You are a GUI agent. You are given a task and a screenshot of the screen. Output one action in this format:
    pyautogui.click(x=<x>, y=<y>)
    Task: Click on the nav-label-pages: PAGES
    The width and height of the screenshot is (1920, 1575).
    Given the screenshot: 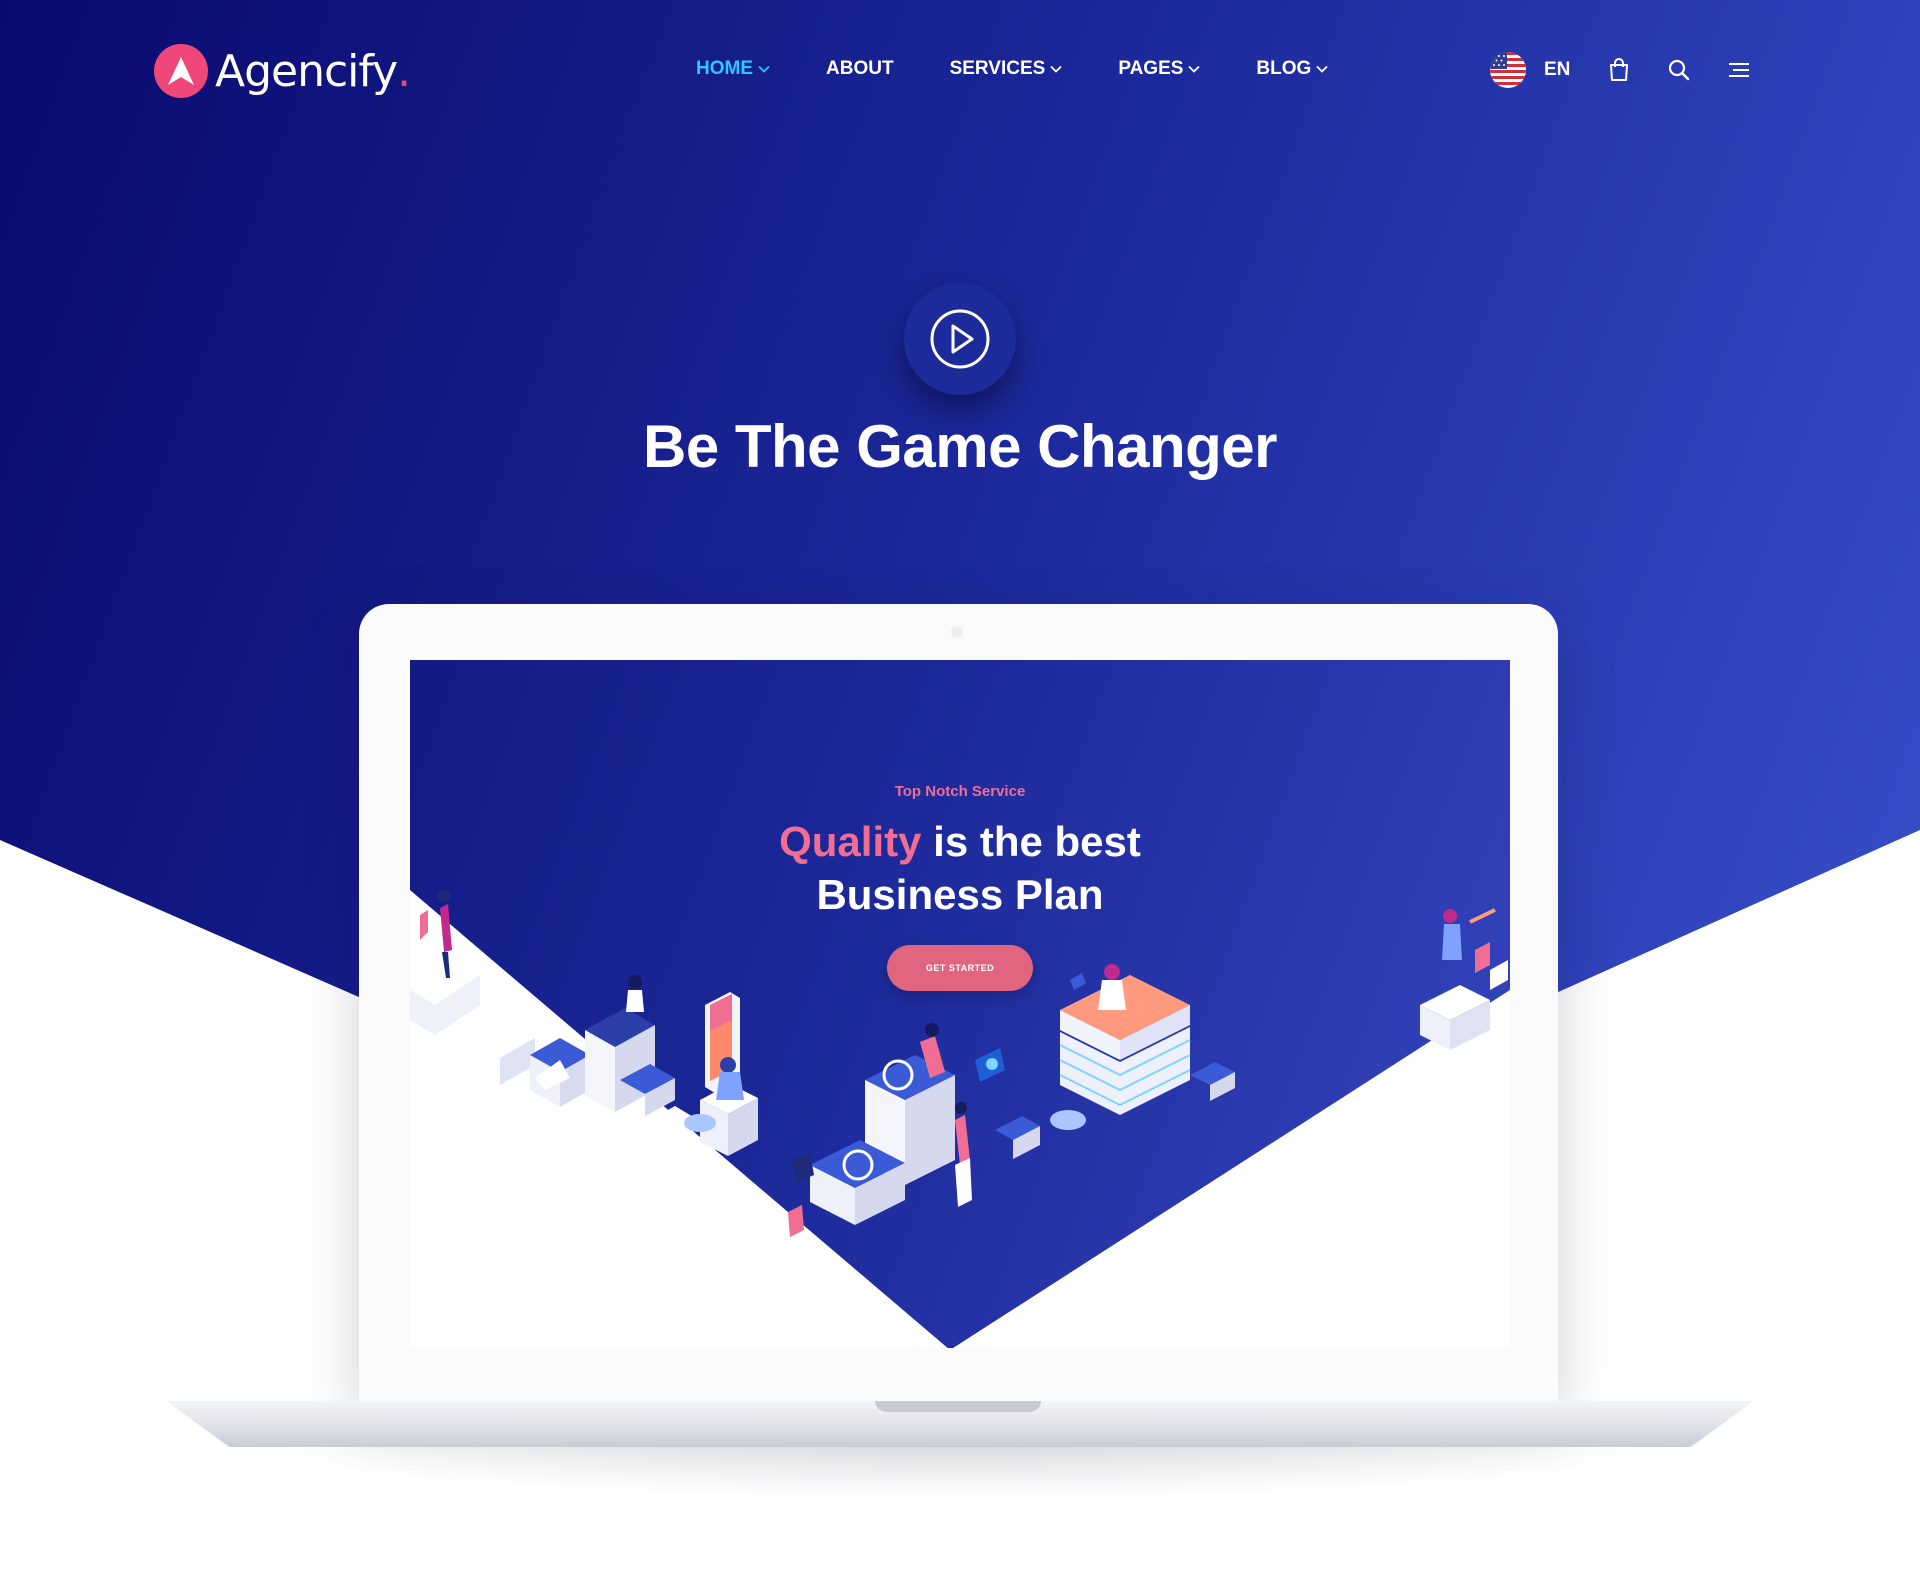 What is the action you would take?
    pyautogui.click(x=1151, y=68)
    